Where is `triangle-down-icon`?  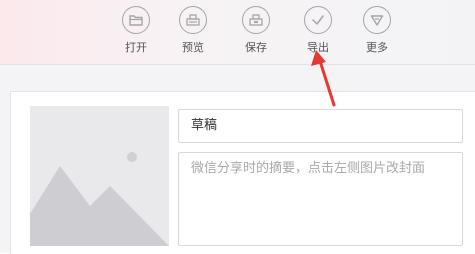
triangle-down-icon is located at coordinates (377, 20).